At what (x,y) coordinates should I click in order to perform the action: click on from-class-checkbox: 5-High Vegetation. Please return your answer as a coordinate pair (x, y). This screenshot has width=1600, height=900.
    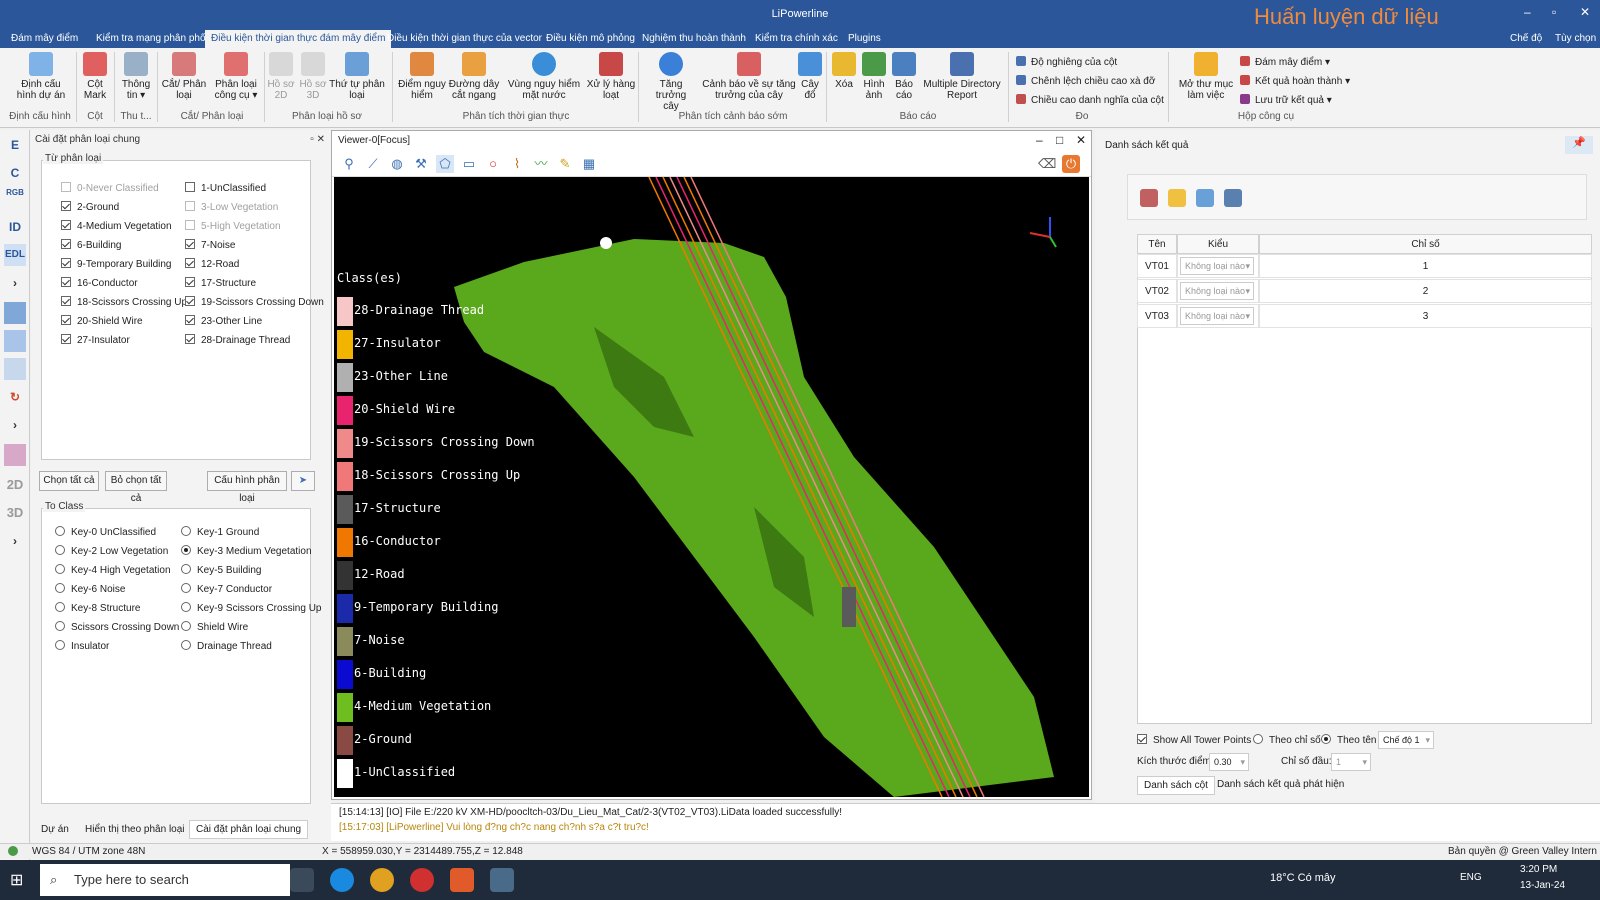
    Looking at the image, I should click on (233, 226).